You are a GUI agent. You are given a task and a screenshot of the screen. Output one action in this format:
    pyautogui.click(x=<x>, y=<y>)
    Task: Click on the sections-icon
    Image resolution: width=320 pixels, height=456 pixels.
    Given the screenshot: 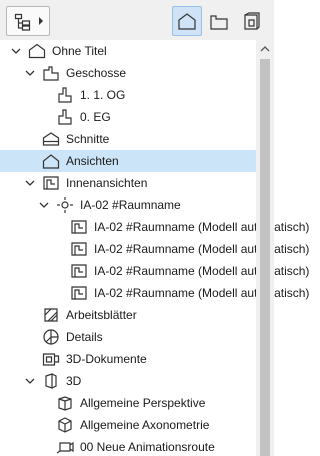 What is the action you would take?
    pyautogui.click(x=51, y=139)
    